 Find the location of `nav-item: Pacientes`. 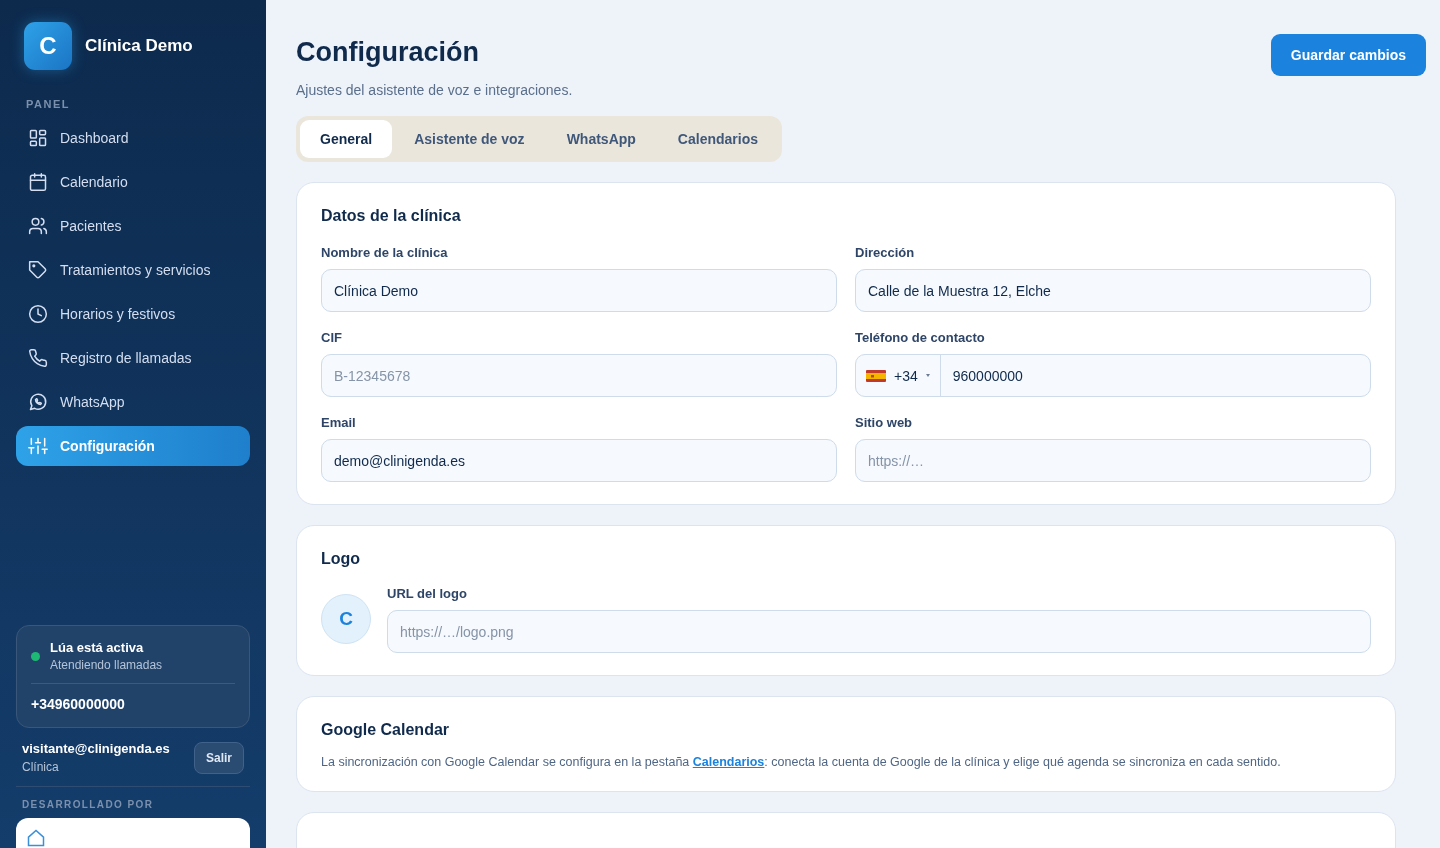

nav-item: Pacientes is located at coordinates (133, 226).